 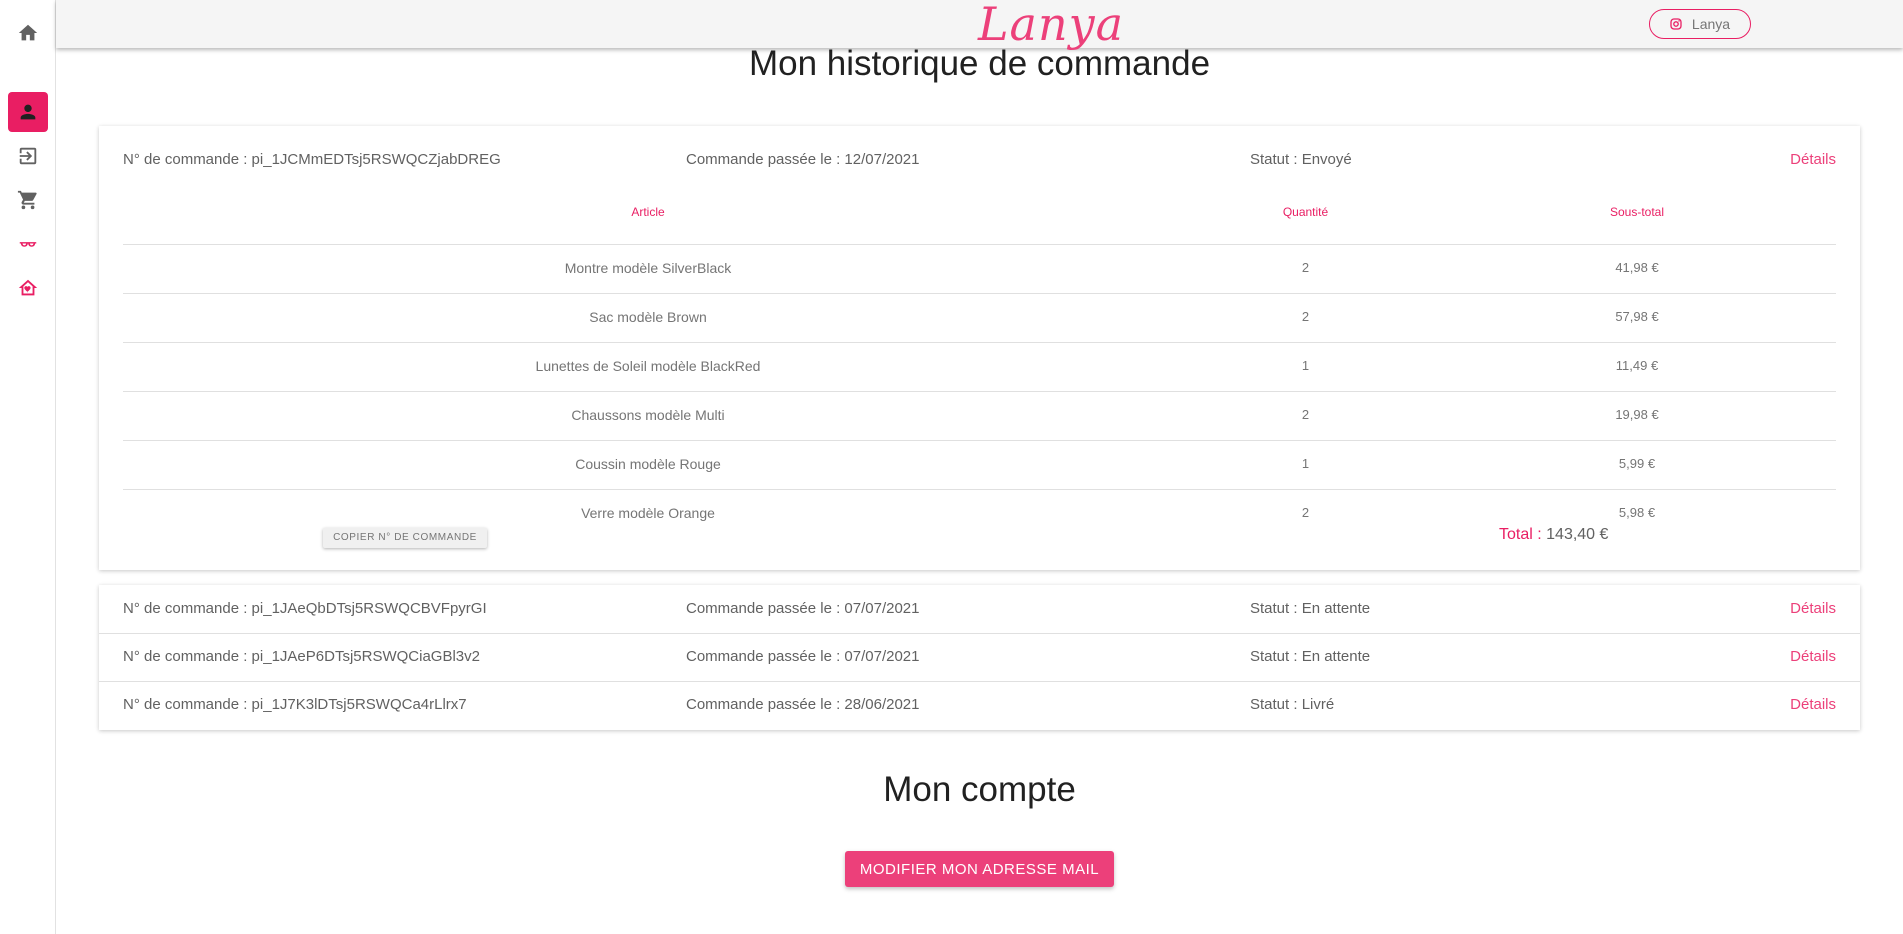 What do you see at coordinates (648, 366) in the screenshot?
I see `item-article: Lunettes de Soleil modèle BlackRed` at bounding box center [648, 366].